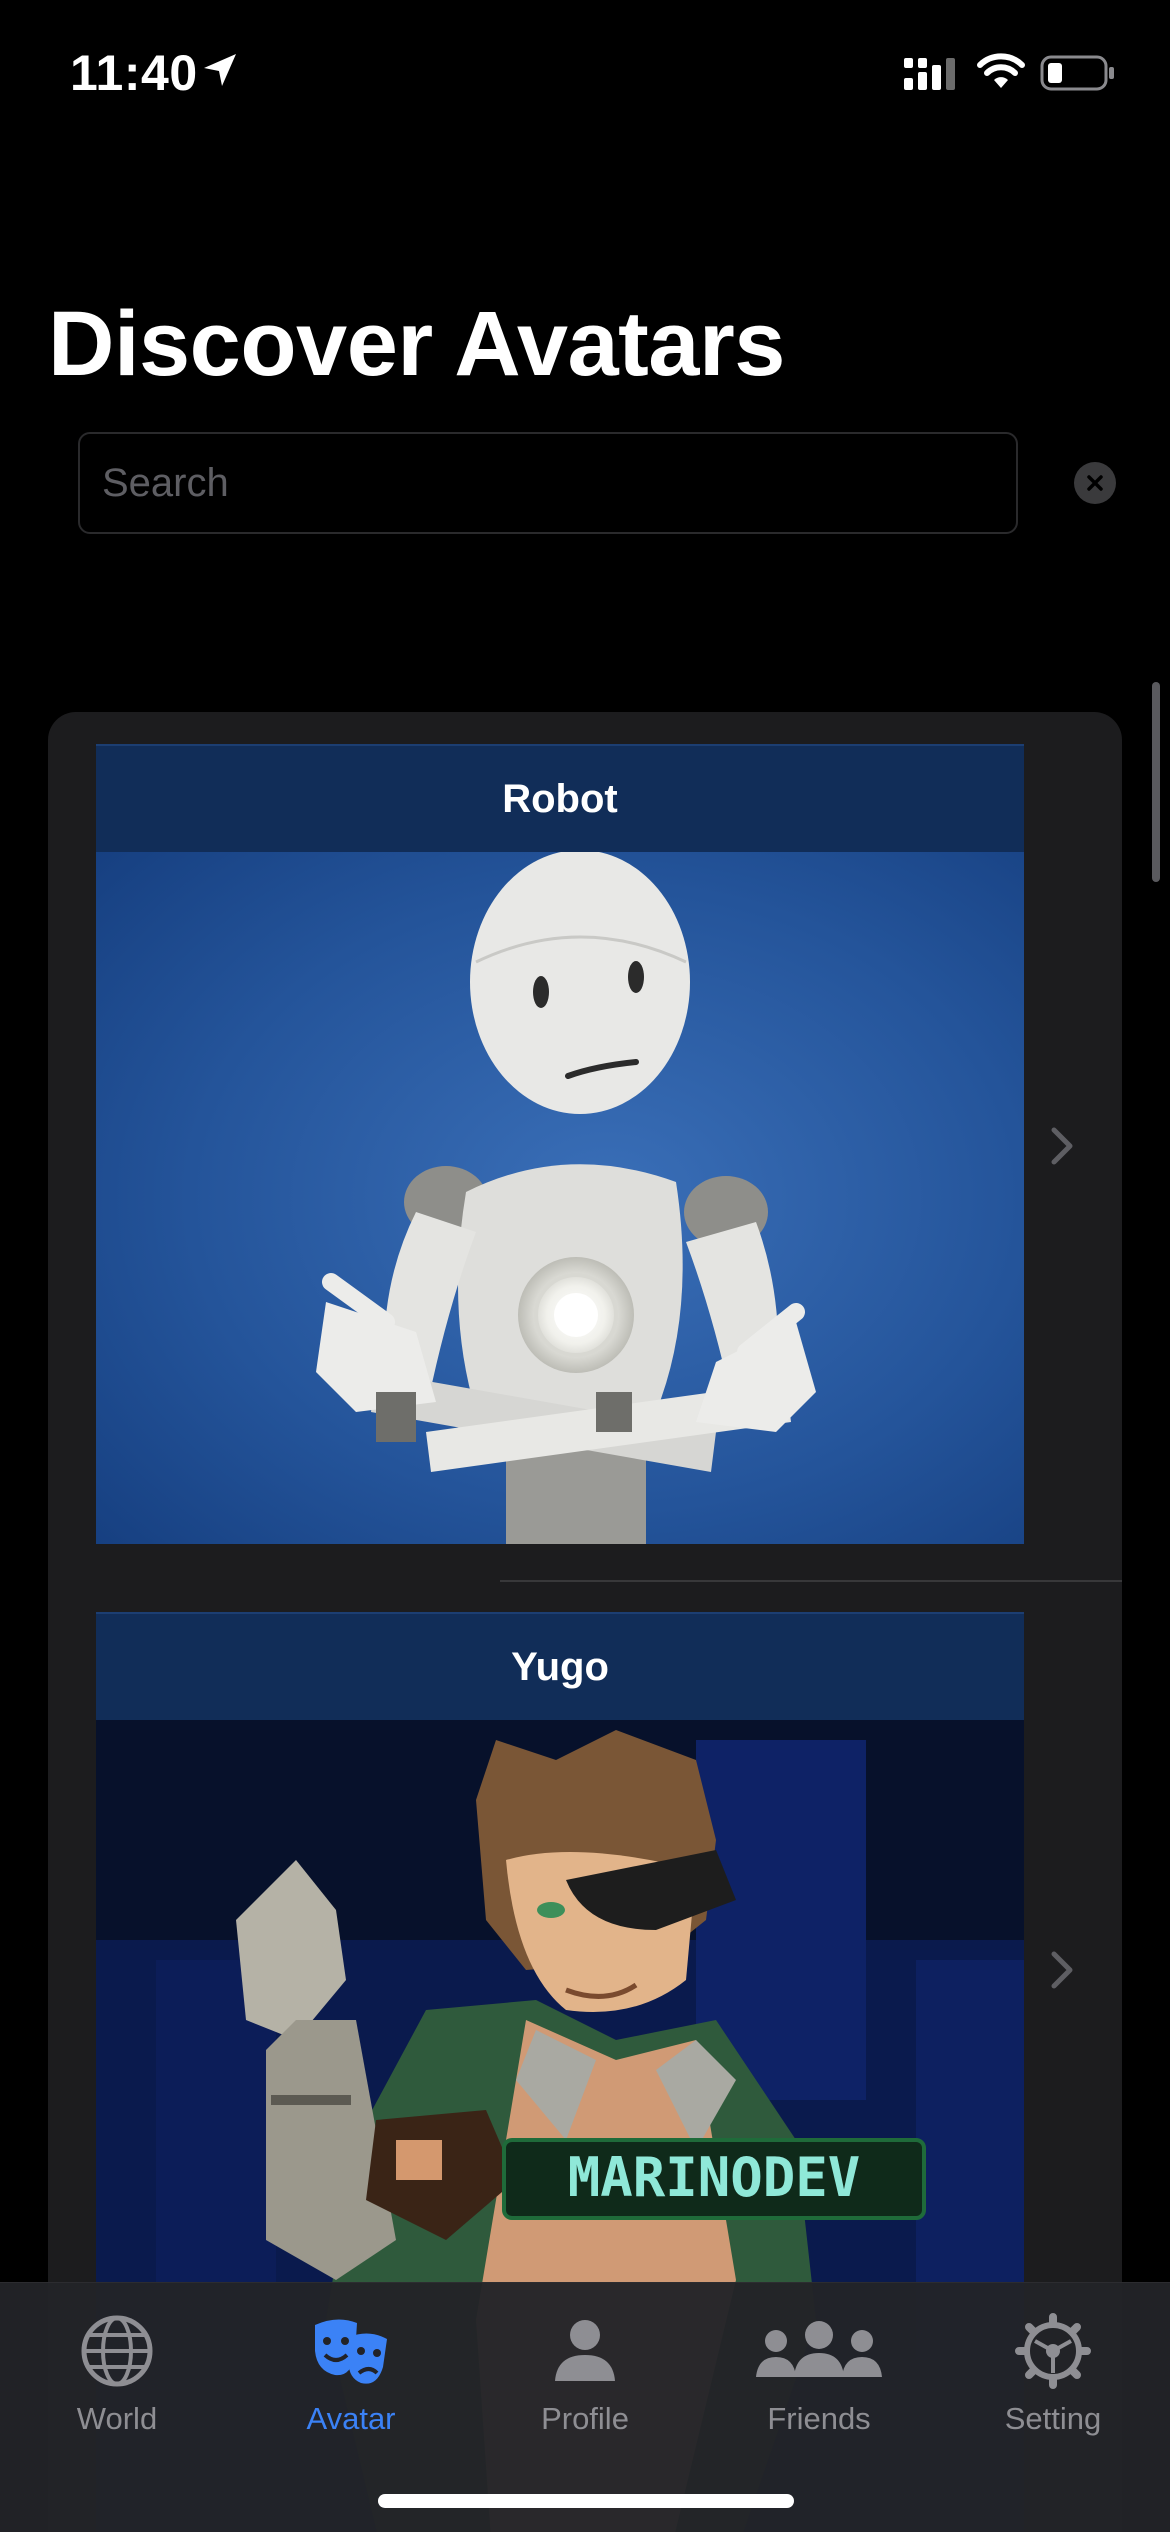 The image size is (1170, 2532). Describe the element at coordinates (1156, 782) in the screenshot. I see `scroll-indicator` at that location.